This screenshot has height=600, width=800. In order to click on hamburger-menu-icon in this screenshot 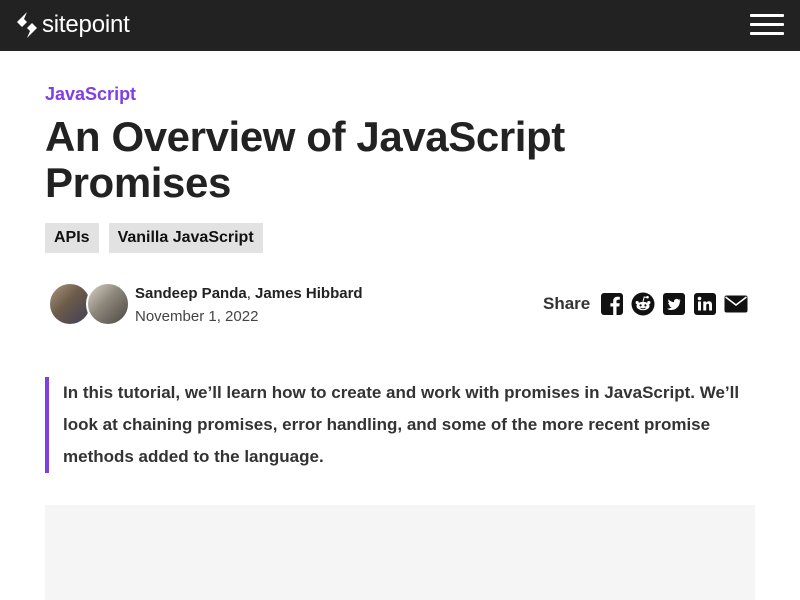, I will do `click(767, 25)`.